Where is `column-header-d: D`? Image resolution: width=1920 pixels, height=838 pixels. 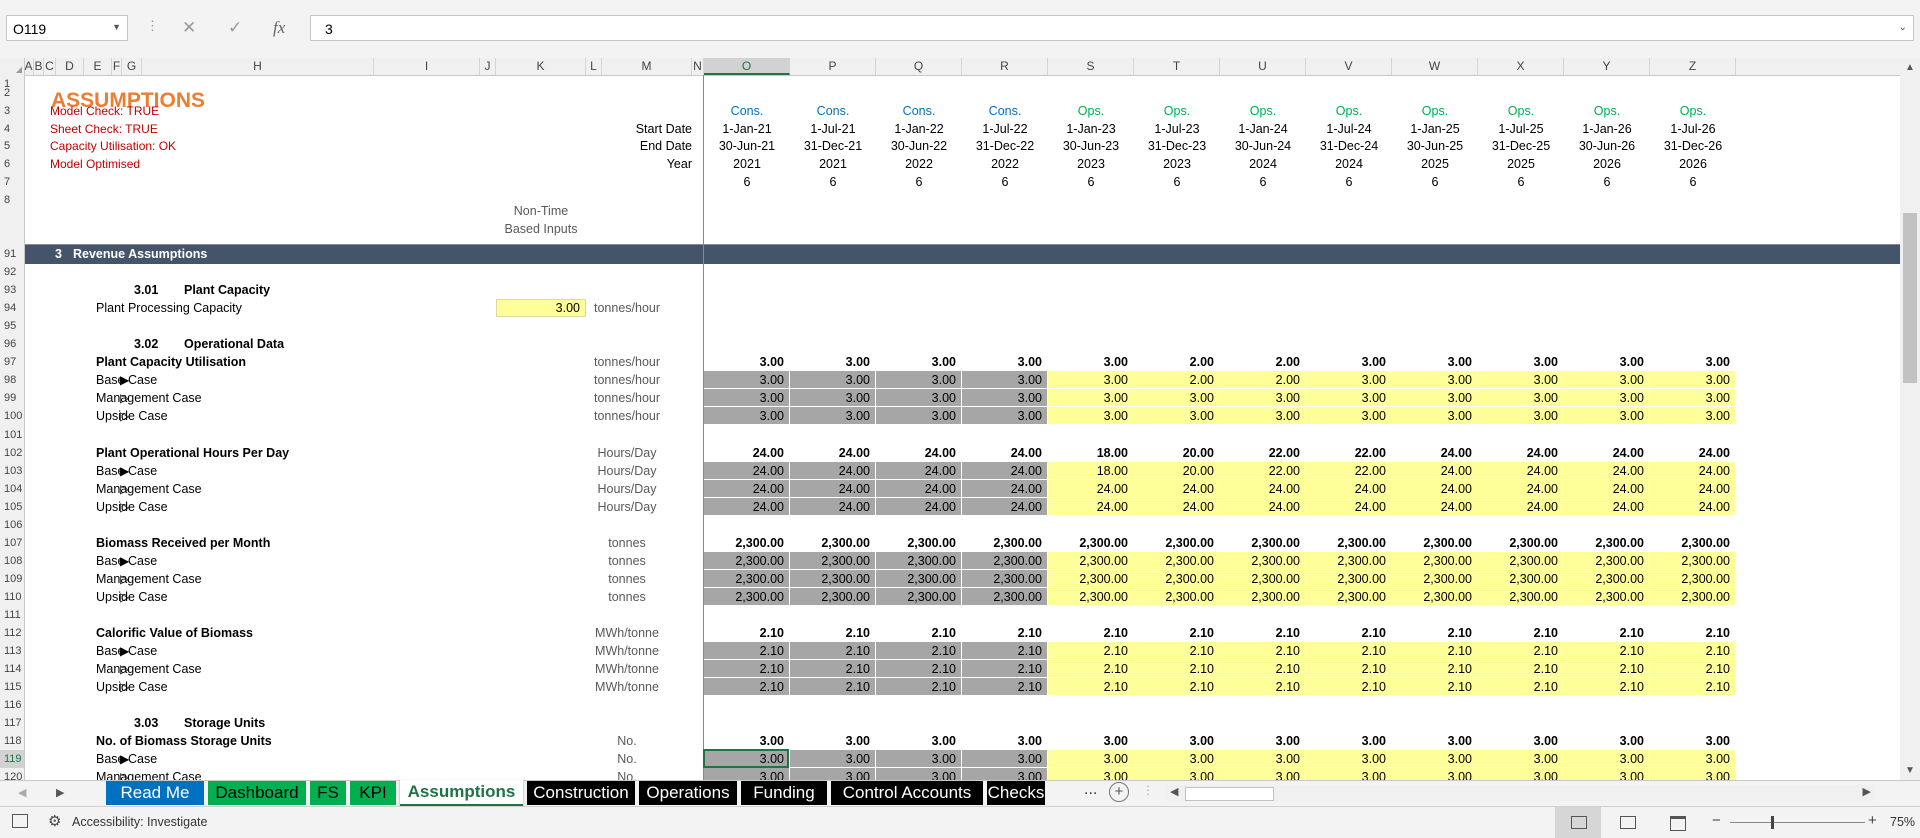 column-header-d: D is located at coordinates (70, 66).